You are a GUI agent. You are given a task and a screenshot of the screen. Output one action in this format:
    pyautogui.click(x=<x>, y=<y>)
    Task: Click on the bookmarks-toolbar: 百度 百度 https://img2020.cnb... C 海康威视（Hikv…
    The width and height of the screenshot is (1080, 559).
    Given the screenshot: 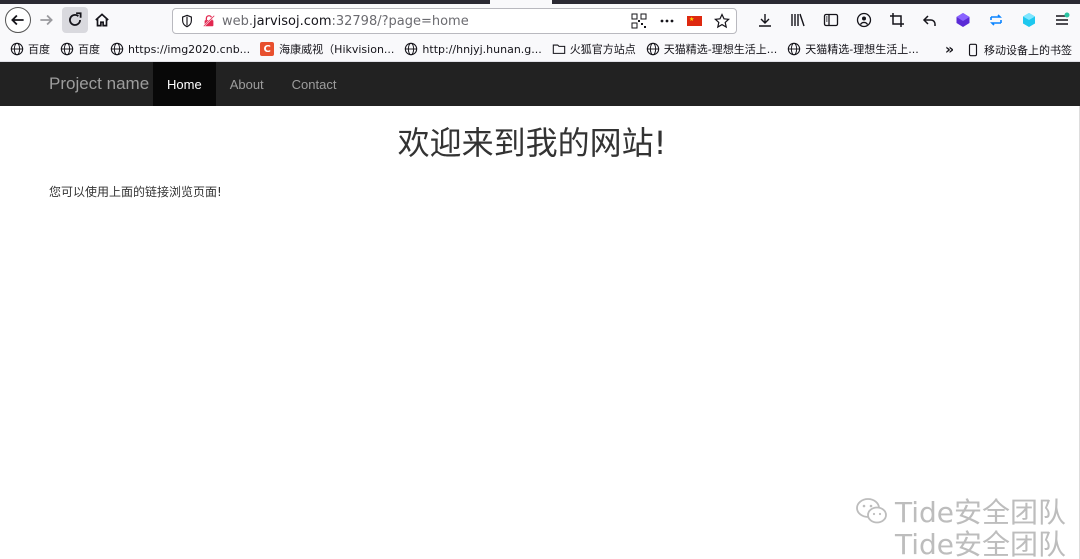 What is the action you would take?
    pyautogui.click(x=540, y=49)
    